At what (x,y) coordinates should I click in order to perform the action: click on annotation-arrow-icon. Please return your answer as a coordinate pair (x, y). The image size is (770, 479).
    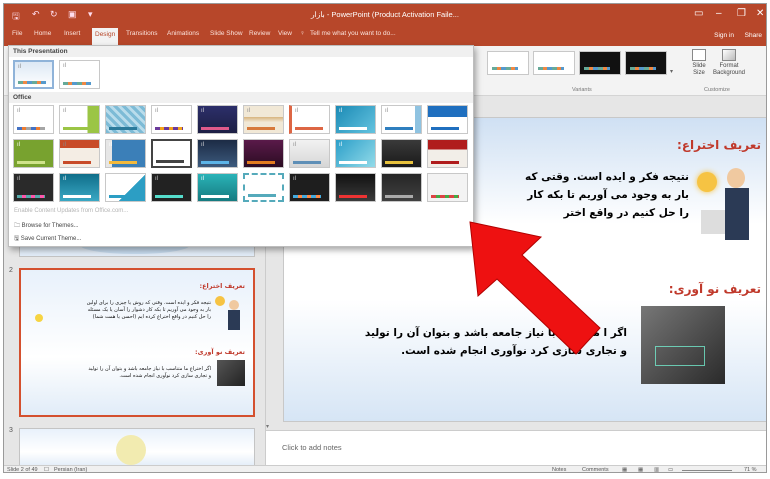
    Looking at the image, I should click on (535, 288).